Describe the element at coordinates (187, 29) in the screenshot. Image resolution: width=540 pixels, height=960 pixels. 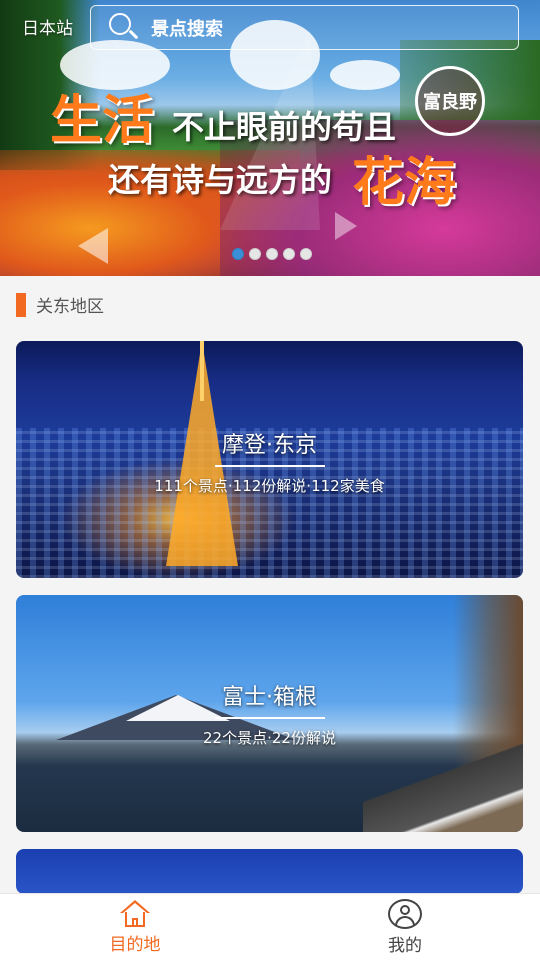
I see `search-placeholder: 景点搜索` at that location.